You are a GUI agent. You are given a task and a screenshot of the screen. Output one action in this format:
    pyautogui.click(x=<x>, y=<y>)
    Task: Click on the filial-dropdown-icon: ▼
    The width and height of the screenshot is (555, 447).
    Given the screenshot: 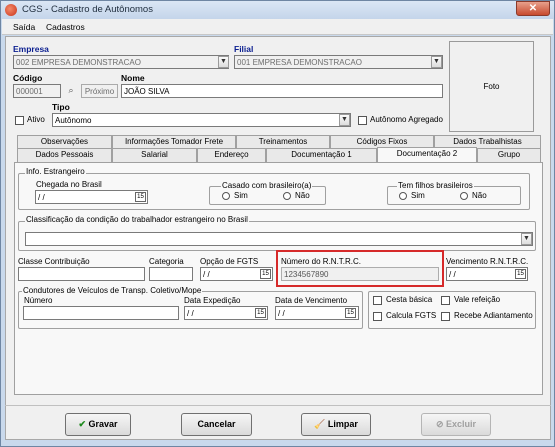 What is the action you would take?
    pyautogui.click(x=436, y=62)
    